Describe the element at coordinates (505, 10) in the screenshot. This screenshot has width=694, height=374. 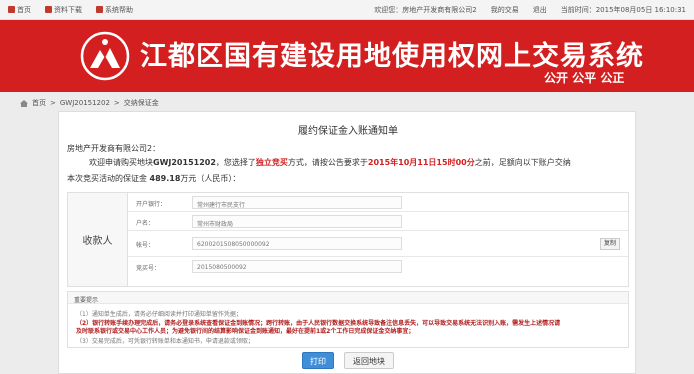
I see `my-deals-link: 我的交易` at that location.